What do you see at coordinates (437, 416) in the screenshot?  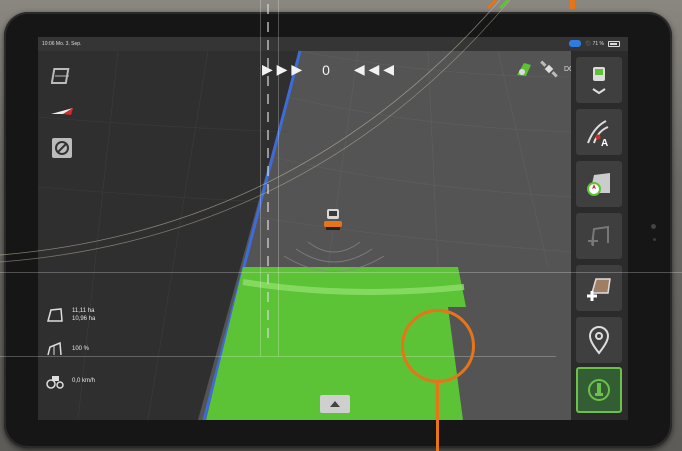 I see `callout-stem` at bounding box center [437, 416].